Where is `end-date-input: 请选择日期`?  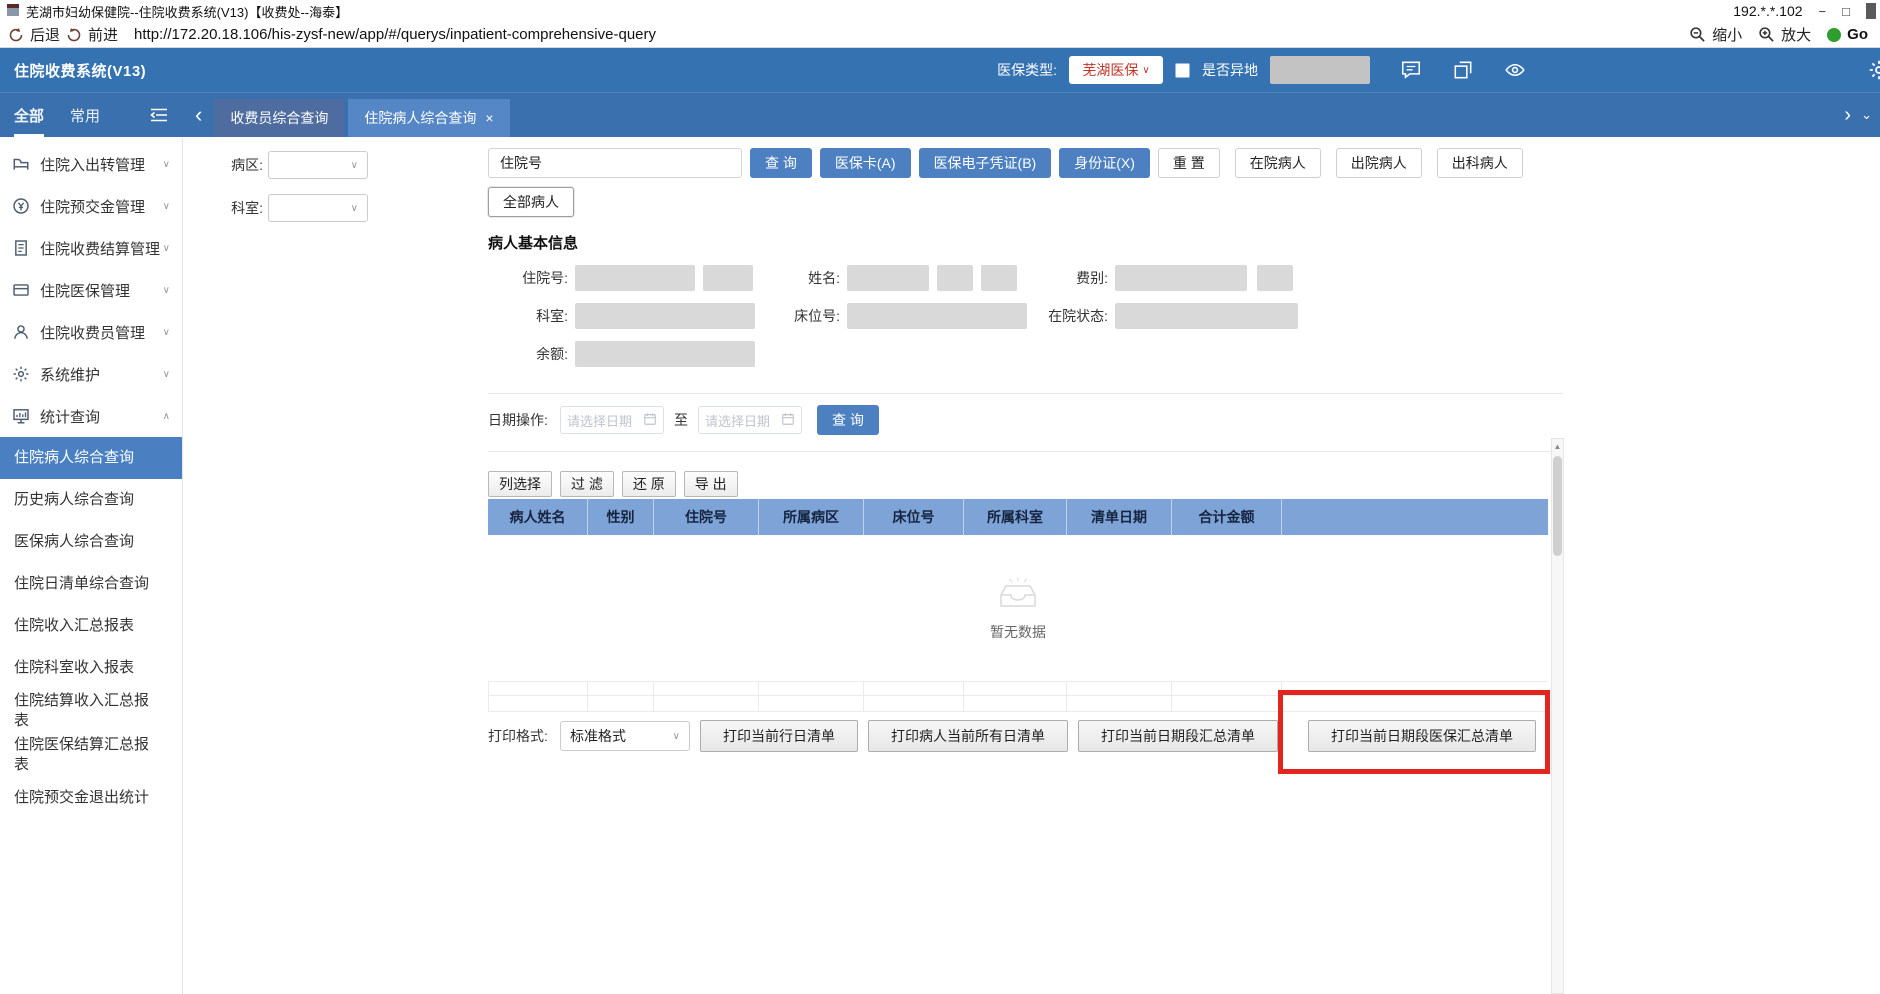
end-date-input: 请选择日期 is located at coordinates (750, 420).